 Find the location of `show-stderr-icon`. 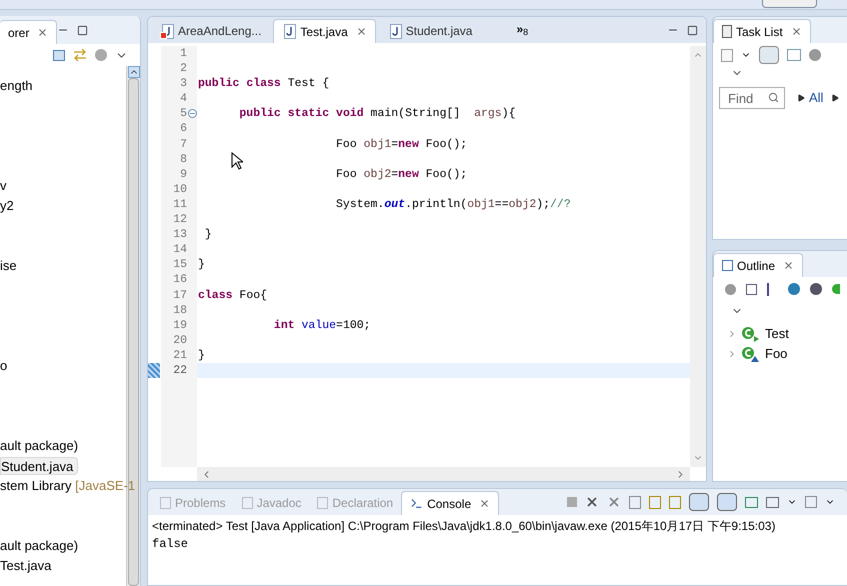

show-stderr-icon is located at coordinates (727, 502).